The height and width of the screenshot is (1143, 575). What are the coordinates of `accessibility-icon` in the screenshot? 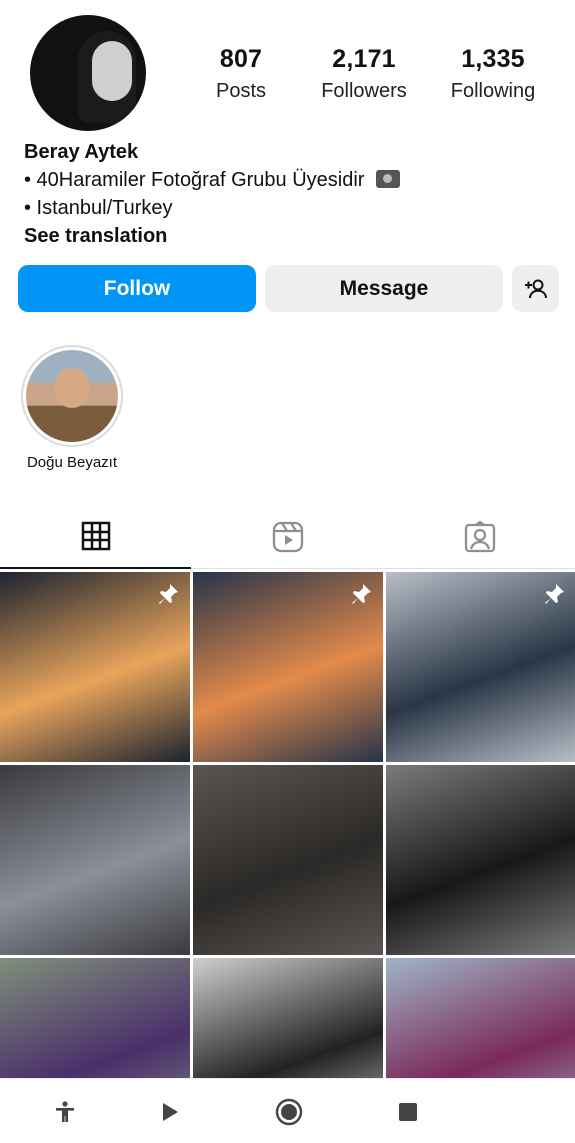 It's located at (65, 1111).